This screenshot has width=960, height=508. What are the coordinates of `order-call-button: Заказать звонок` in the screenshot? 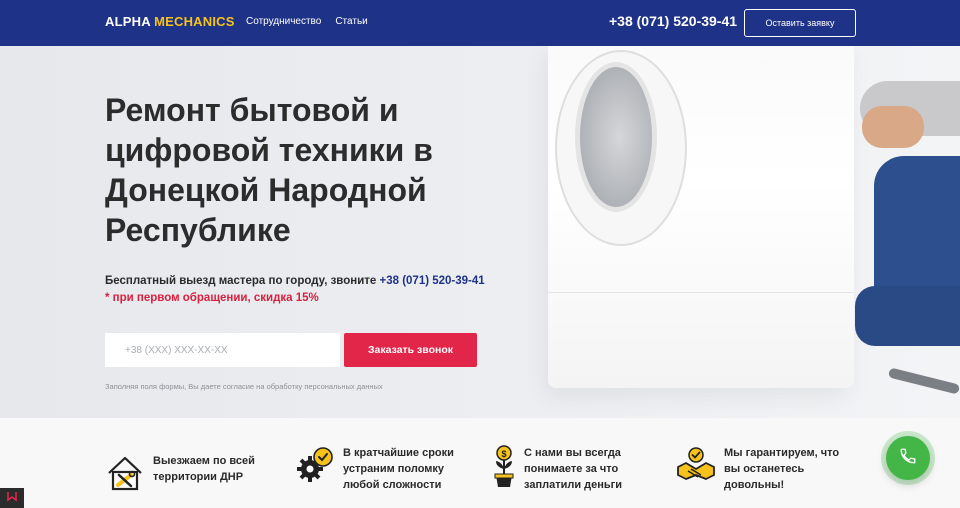 It's located at (410, 350).